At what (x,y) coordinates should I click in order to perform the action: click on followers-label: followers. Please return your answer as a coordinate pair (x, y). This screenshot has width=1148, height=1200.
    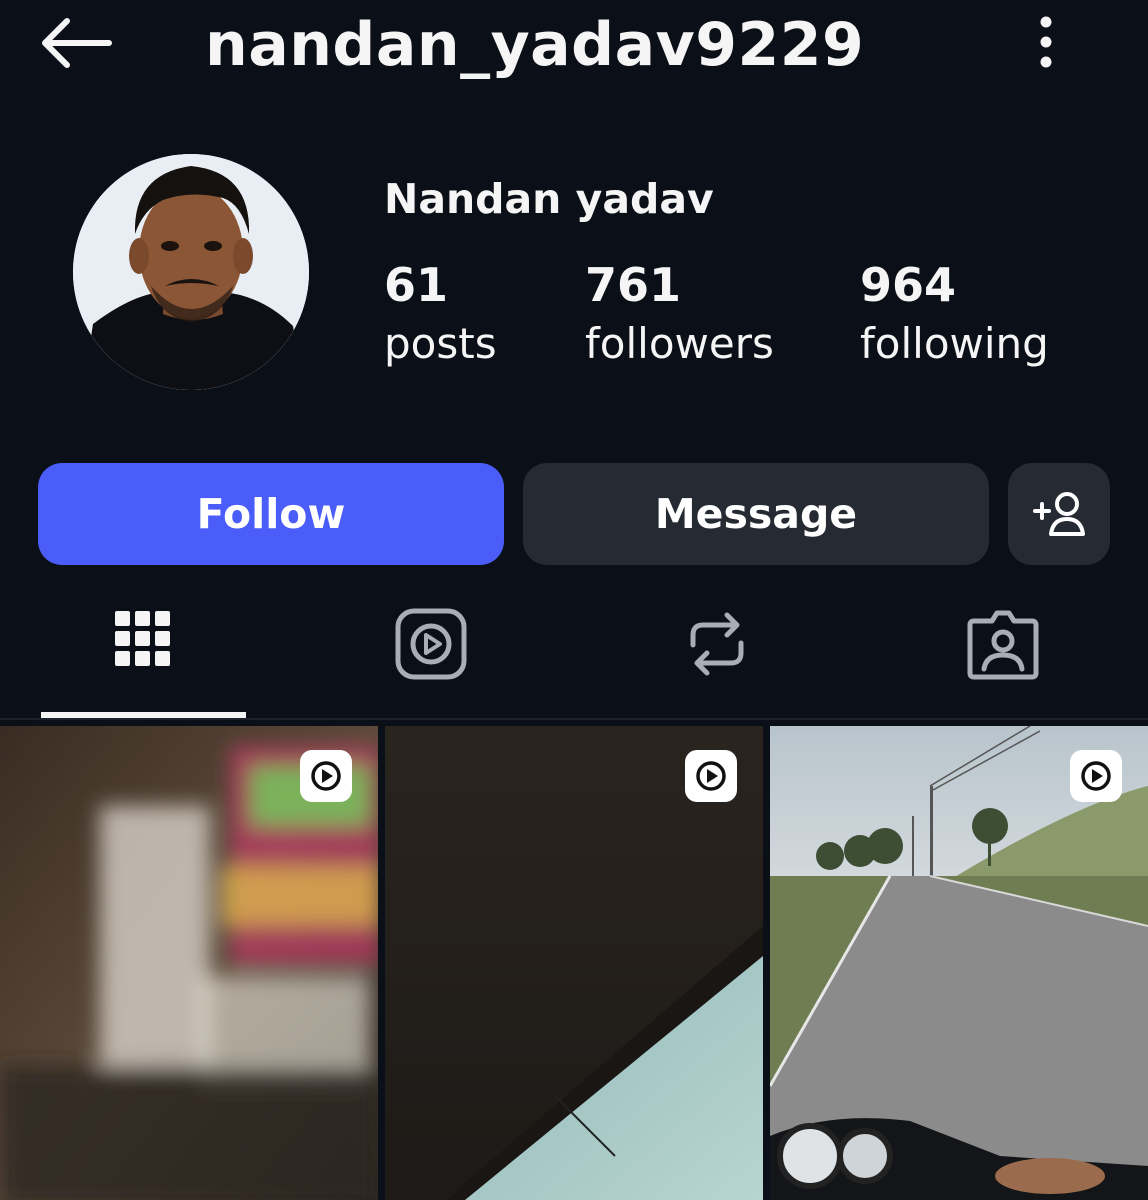
    Looking at the image, I should click on (679, 343).